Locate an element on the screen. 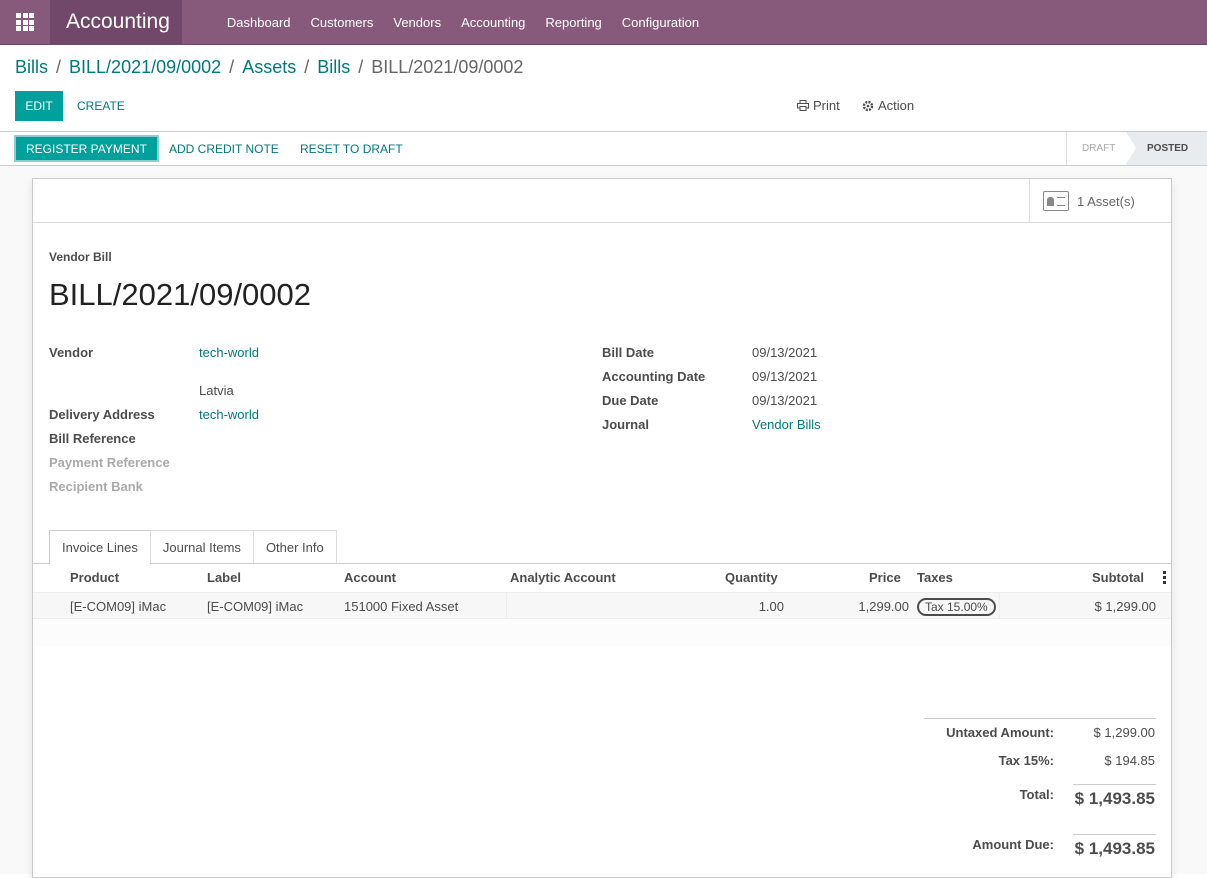 The image size is (1207, 878). vendor-country: Latvia is located at coordinates (216, 390).